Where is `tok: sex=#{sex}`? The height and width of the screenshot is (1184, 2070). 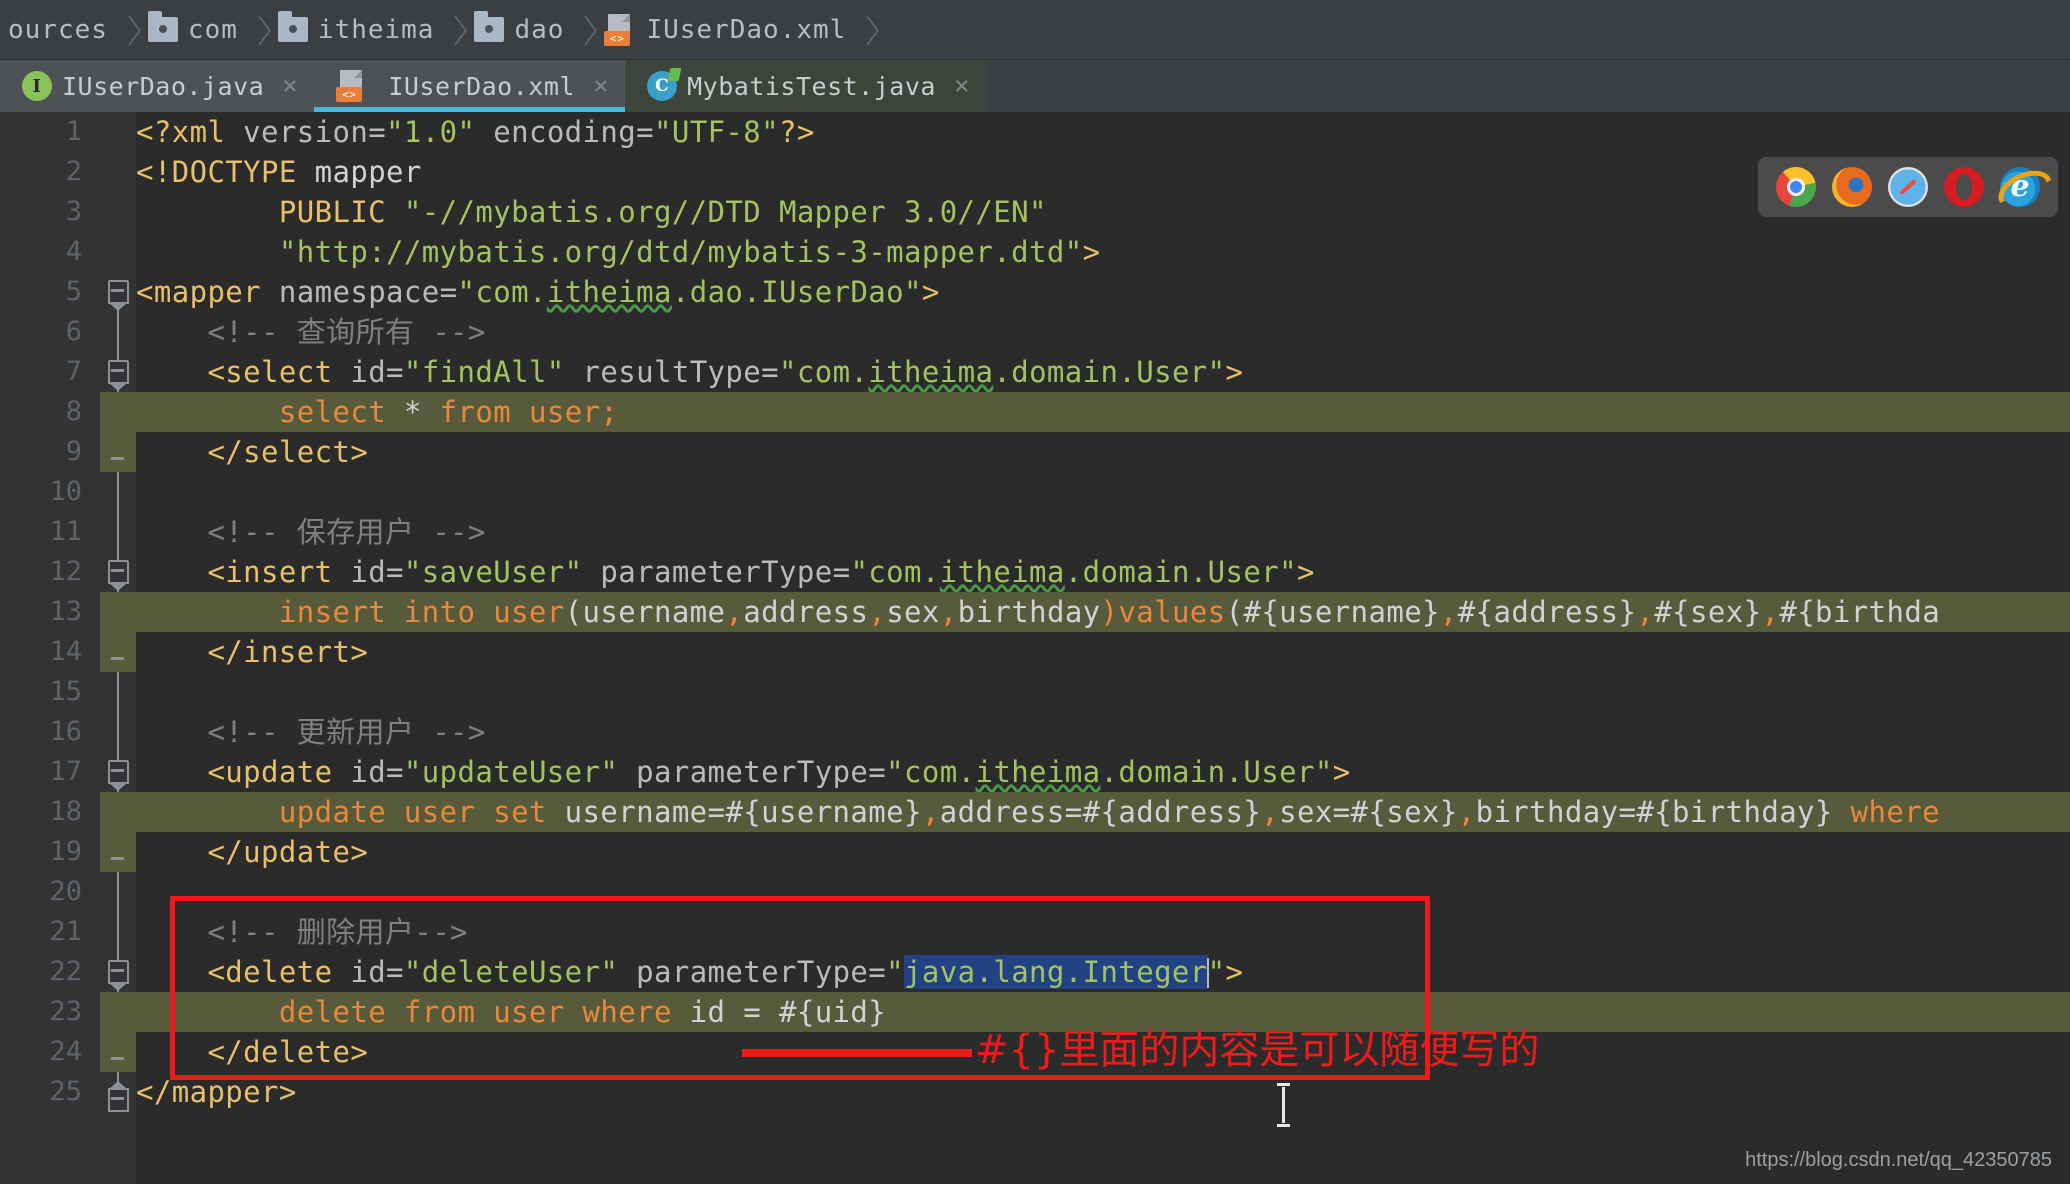 tok: sex=#{sex} is located at coordinates (1368, 812).